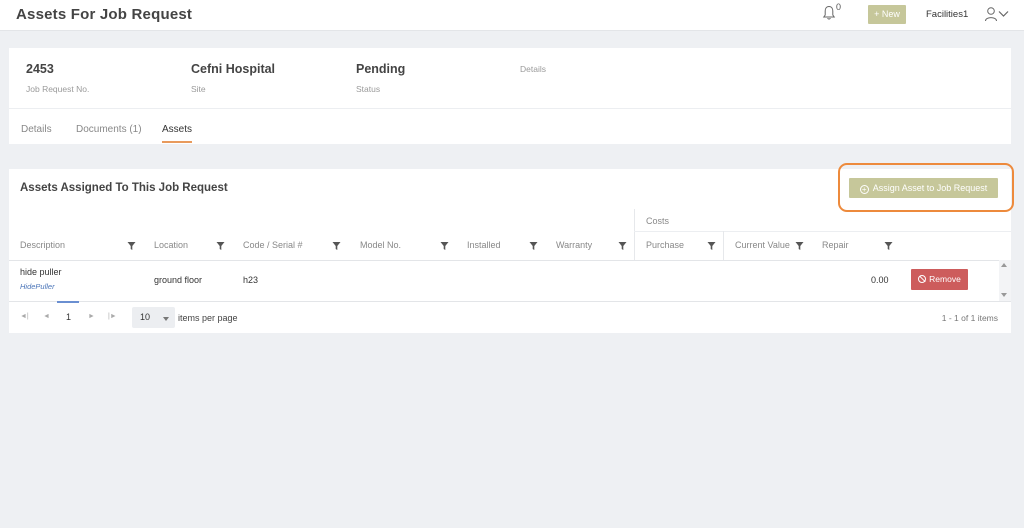 The width and height of the screenshot is (1024, 528). What do you see at coordinates (484, 245) in the screenshot?
I see `column-header-installed: Installed` at bounding box center [484, 245].